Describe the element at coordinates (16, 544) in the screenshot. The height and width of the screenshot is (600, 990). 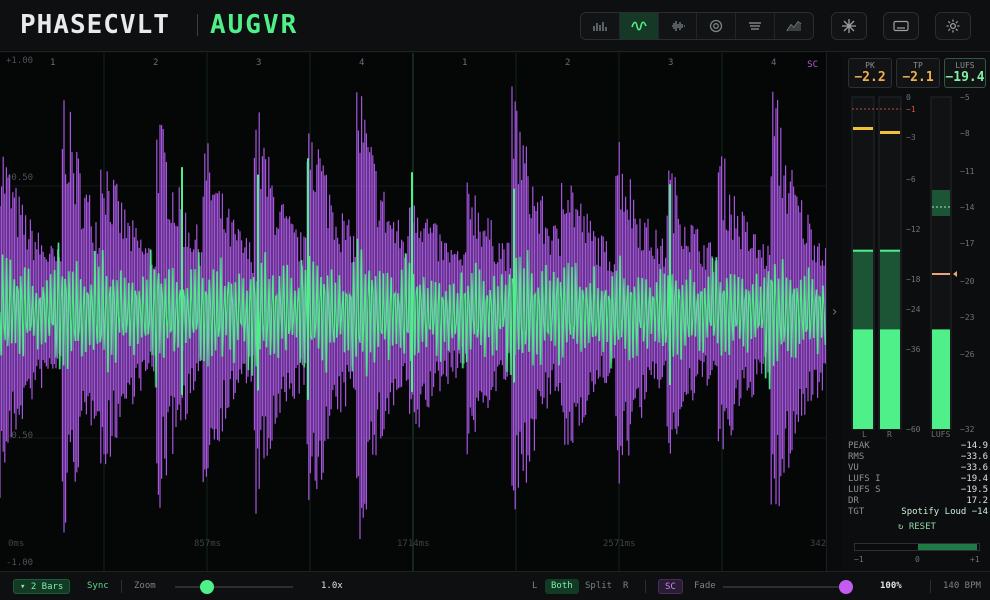
I see `time-label: 0ms` at that location.